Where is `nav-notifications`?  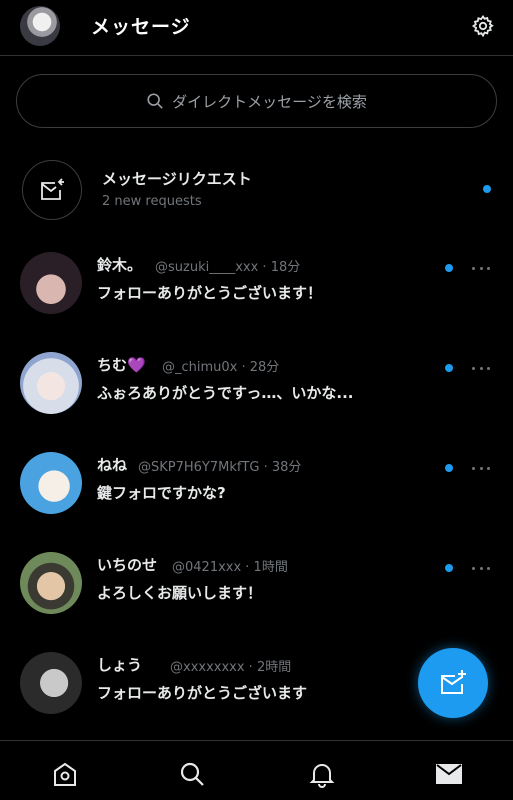 nav-notifications is located at coordinates (322, 774).